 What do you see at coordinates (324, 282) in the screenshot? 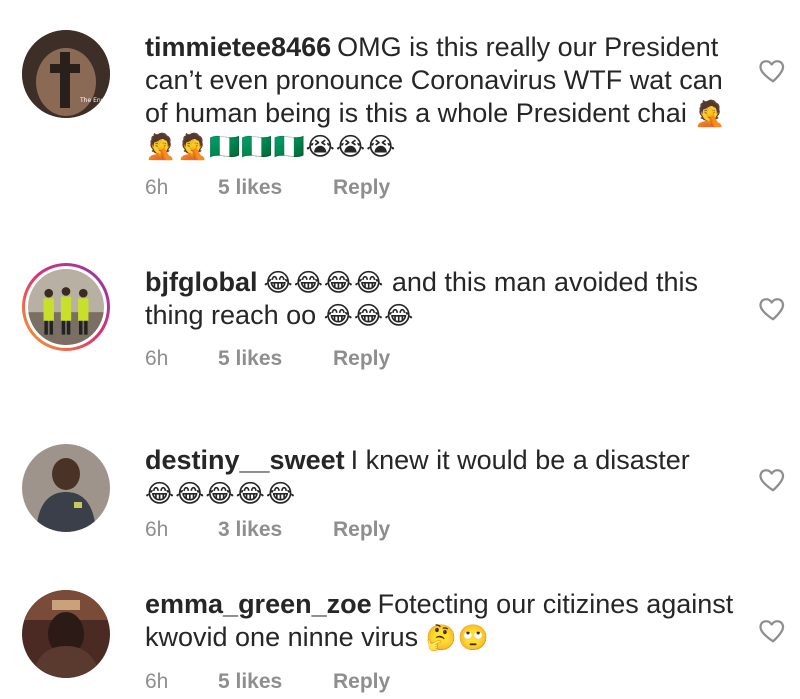
I see `emoji-string-lead: 😂😂😂😂` at bounding box center [324, 282].